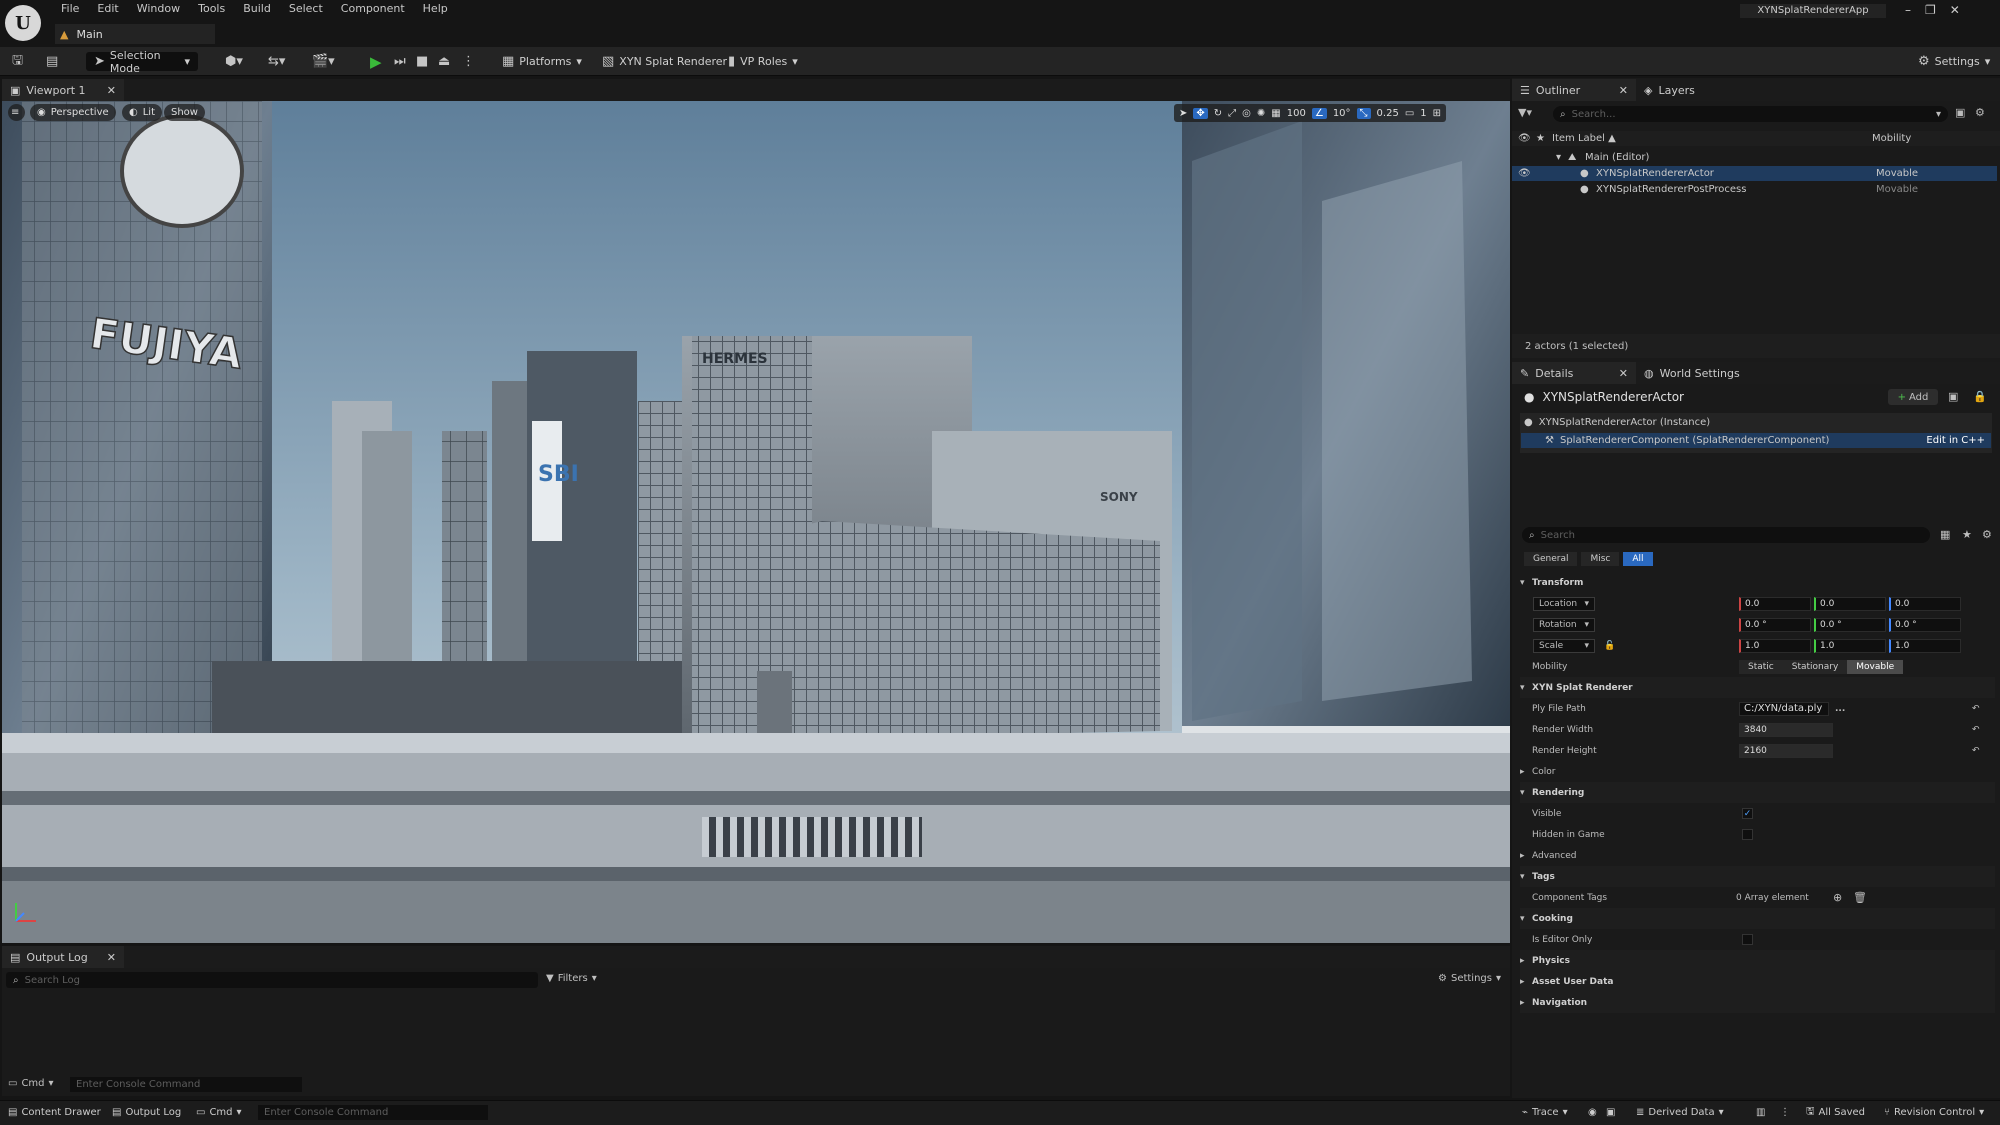  I want to click on cinematics-button: 🎬▾, so click(323, 61).